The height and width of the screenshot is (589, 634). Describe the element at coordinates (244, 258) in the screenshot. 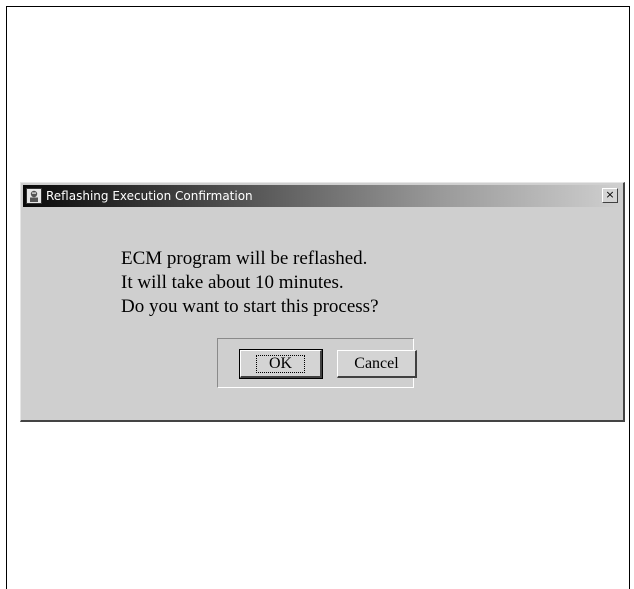

I see `message-line-1: ECM program will be reflashed.` at that location.